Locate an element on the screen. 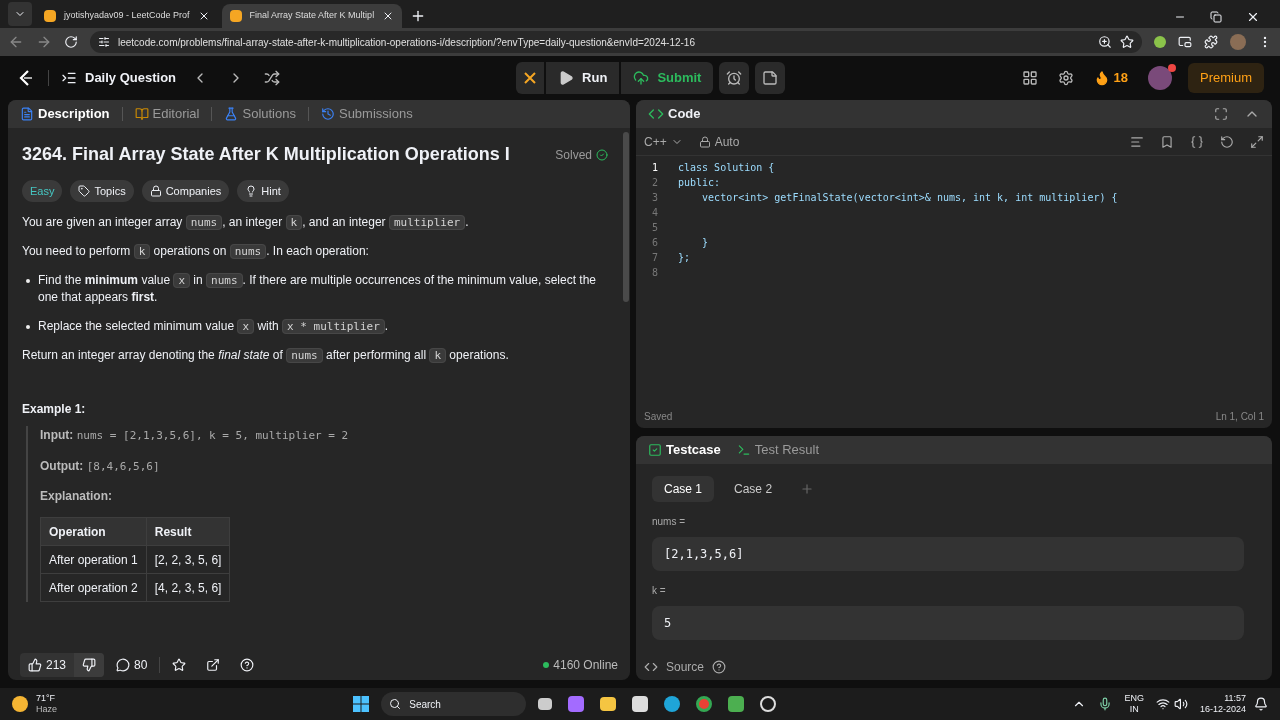  start-icon is located at coordinates (361, 704).